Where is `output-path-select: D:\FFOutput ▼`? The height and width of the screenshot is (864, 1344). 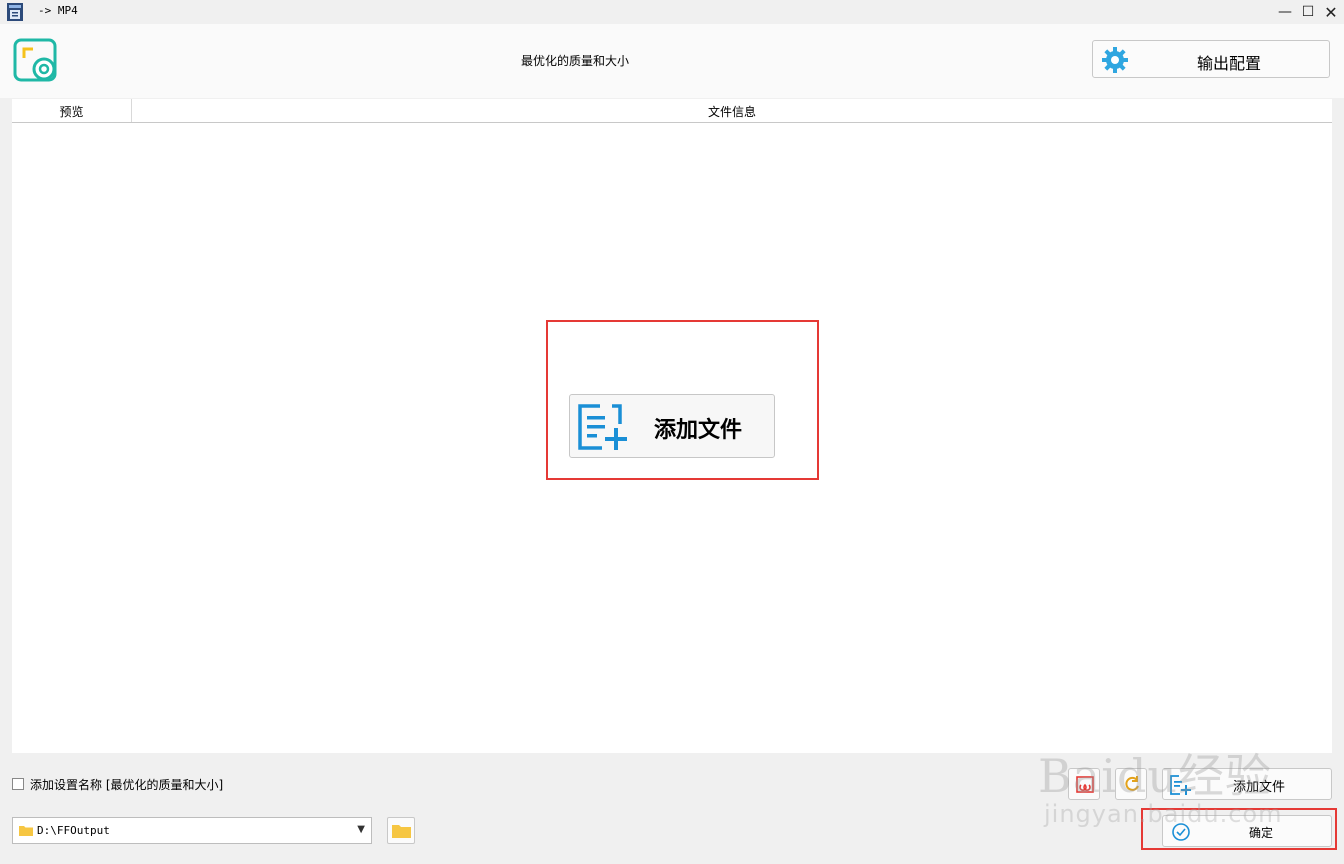
output-path-select: D:\FFOutput ▼ is located at coordinates (192, 830).